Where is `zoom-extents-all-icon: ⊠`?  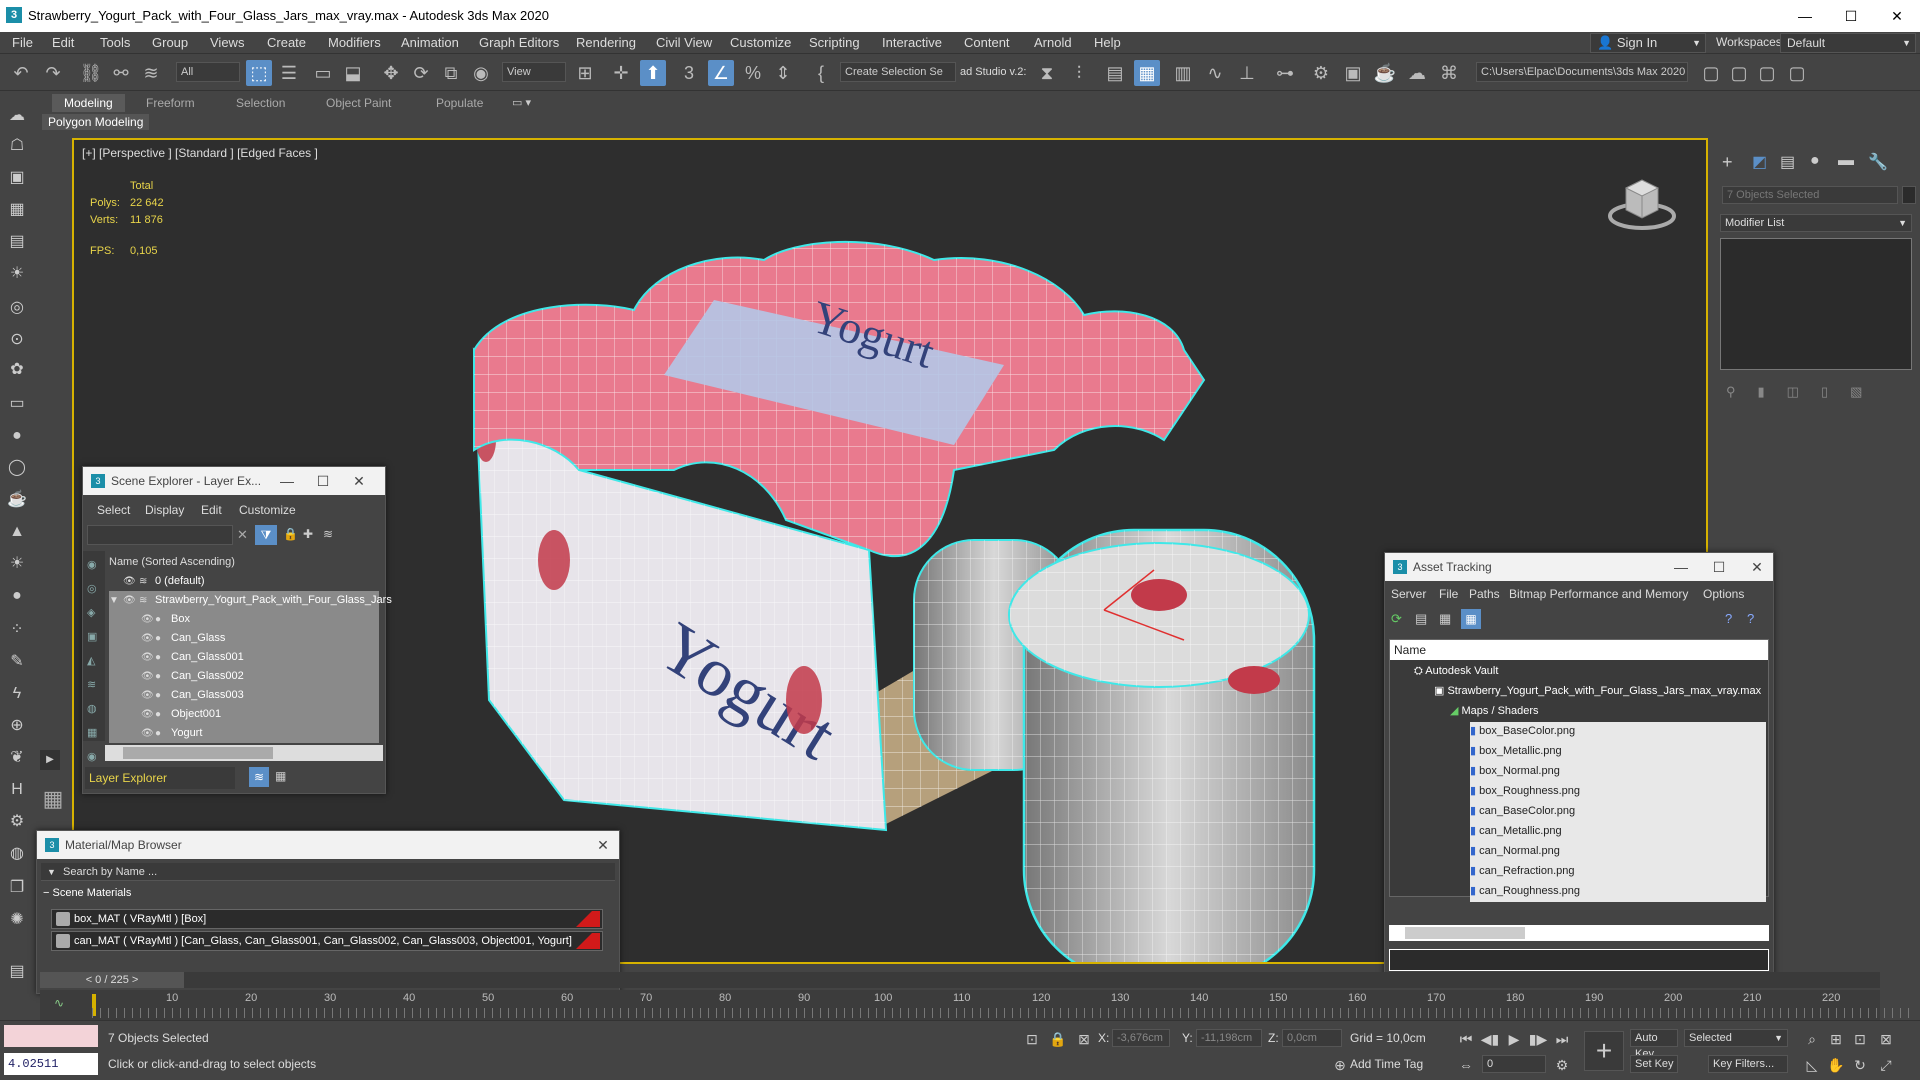
zoom-extents-all-icon: ⊠ is located at coordinates (1886, 1039).